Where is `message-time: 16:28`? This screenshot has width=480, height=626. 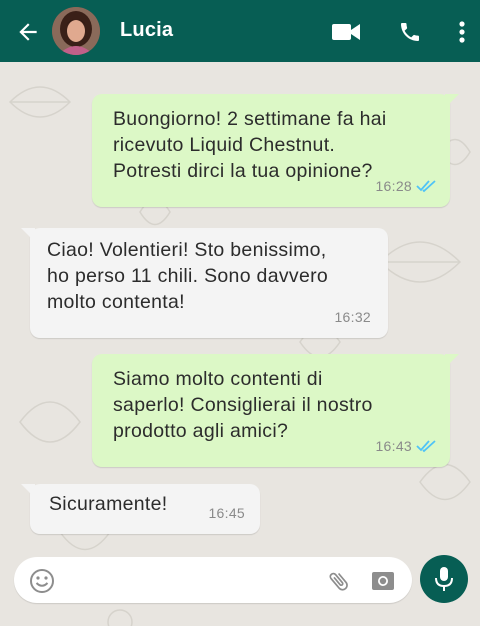 message-time: 16:28 is located at coordinates (393, 186).